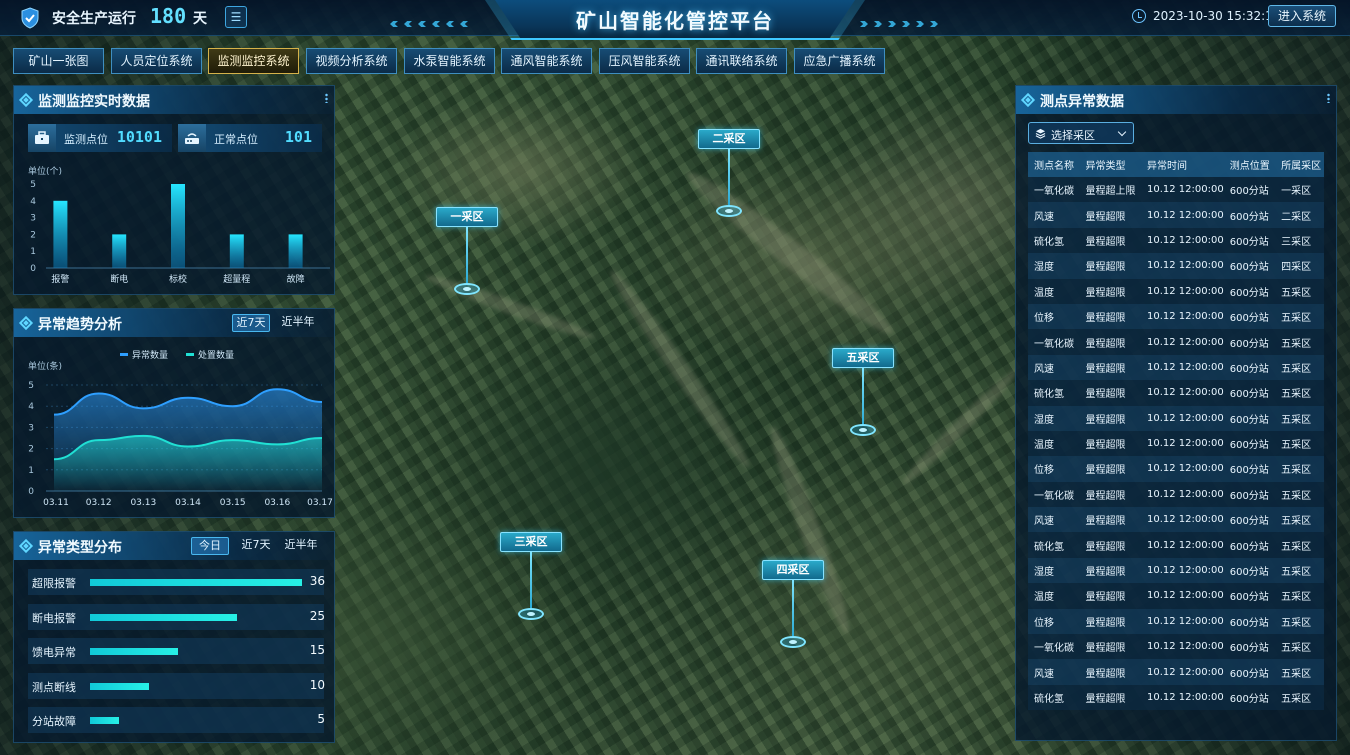  Describe the element at coordinates (839, 61) in the screenshot. I see `nav-tab-broadcast: 应急广播系统` at that location.